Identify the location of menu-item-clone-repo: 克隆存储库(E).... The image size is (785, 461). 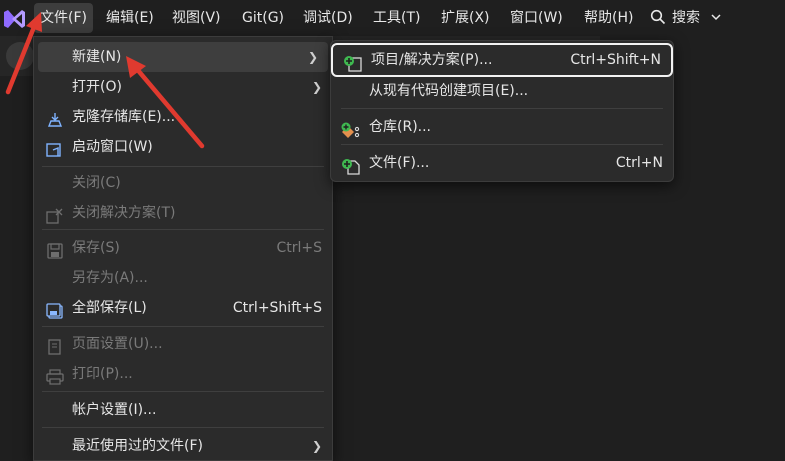
(183, 117).